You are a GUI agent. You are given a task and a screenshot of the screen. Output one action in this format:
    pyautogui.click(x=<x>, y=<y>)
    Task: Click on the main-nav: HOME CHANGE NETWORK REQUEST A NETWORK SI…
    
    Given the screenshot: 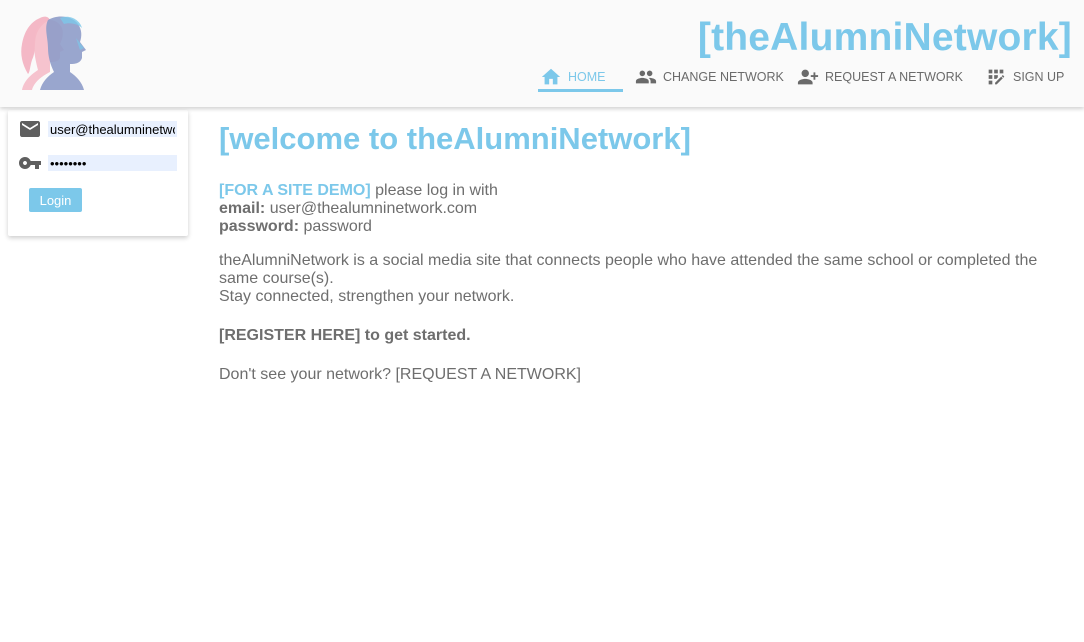 What is the action you would take?
    pyautogui.click(x=801, y=79)
    